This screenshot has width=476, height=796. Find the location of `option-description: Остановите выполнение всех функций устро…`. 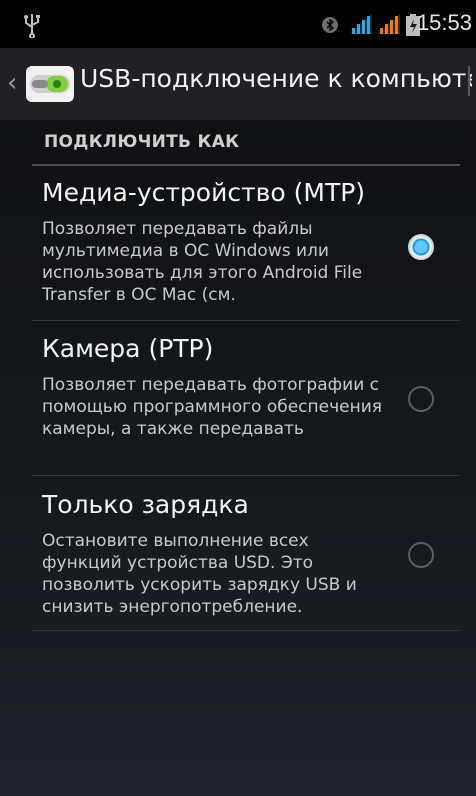

option-description: Остановите выполнение всех функций устро… is located at coordinates (199, 574).